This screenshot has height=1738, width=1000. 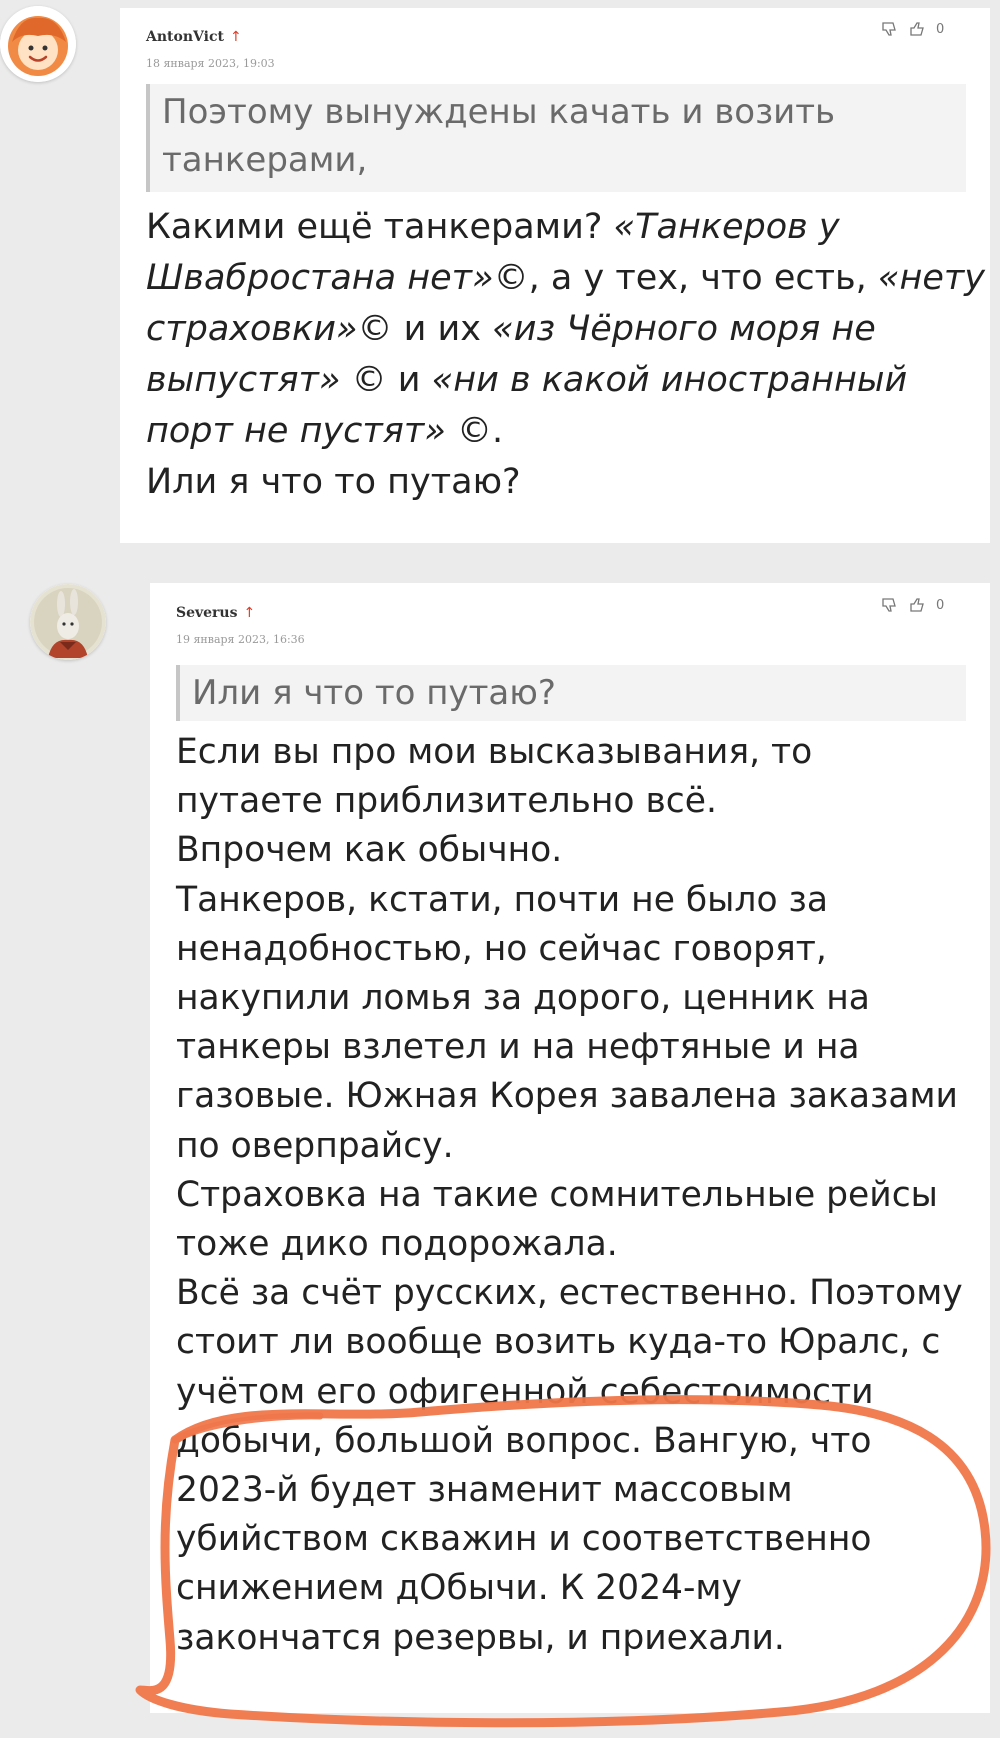 What do you see at coordinates (374, 693) in the screenshot?
I see `quote-line: Или я что то путаю?` at bounding box center [374, 693].